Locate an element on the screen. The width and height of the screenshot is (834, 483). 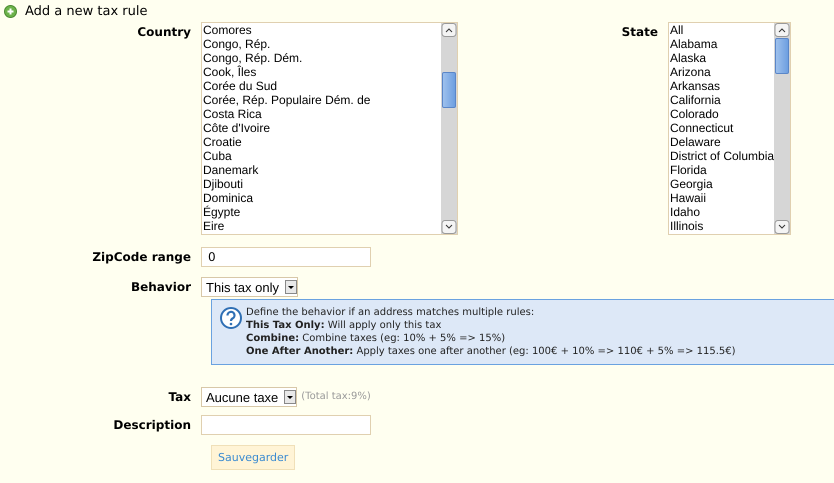
list-option: Eire is located at coordinates (322, 226).